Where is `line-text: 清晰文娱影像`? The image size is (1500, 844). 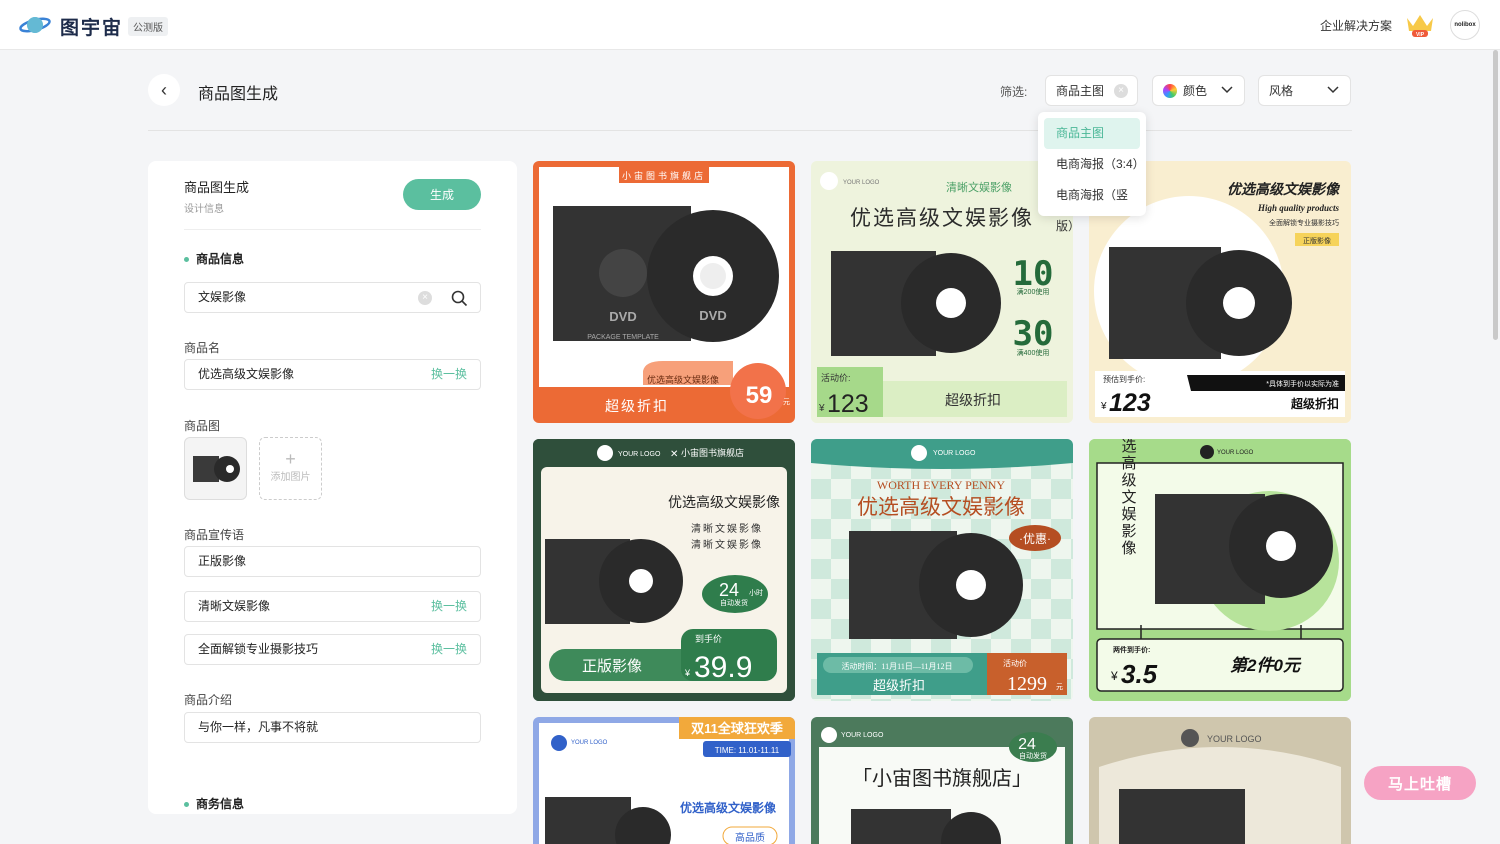
line-text: 清晰文娱影像 is located at coordinates (727, 528).